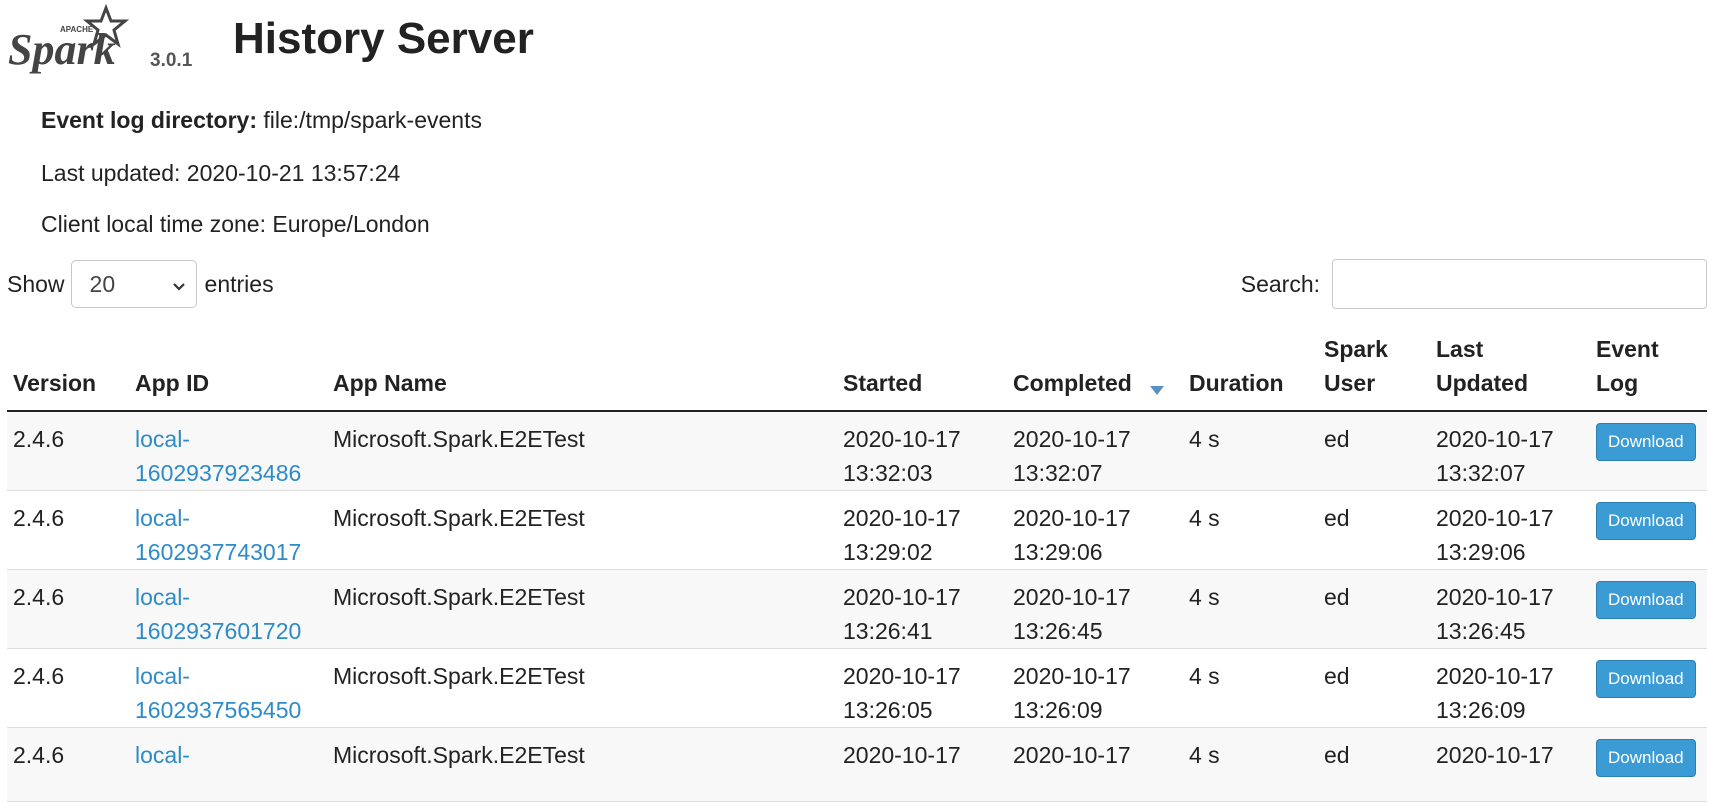 Image resolution: width=1715 pixels, height=802 pixels. I want to click on cell-started: 2020-10-17 13:29:02, so click(922, 530).